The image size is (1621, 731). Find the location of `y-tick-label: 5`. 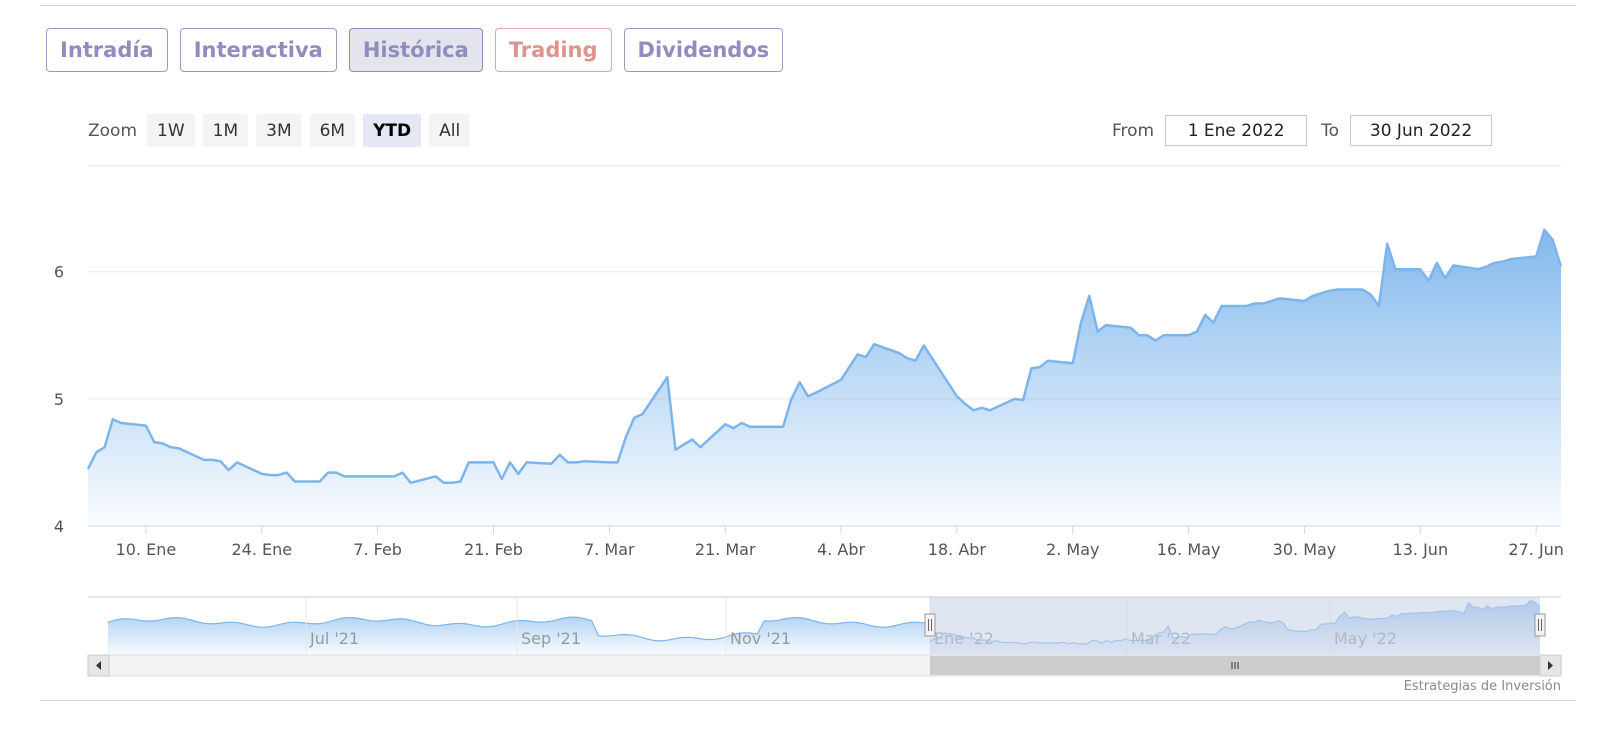

y-tick-label: 5 is located at coordinates (59, 399).